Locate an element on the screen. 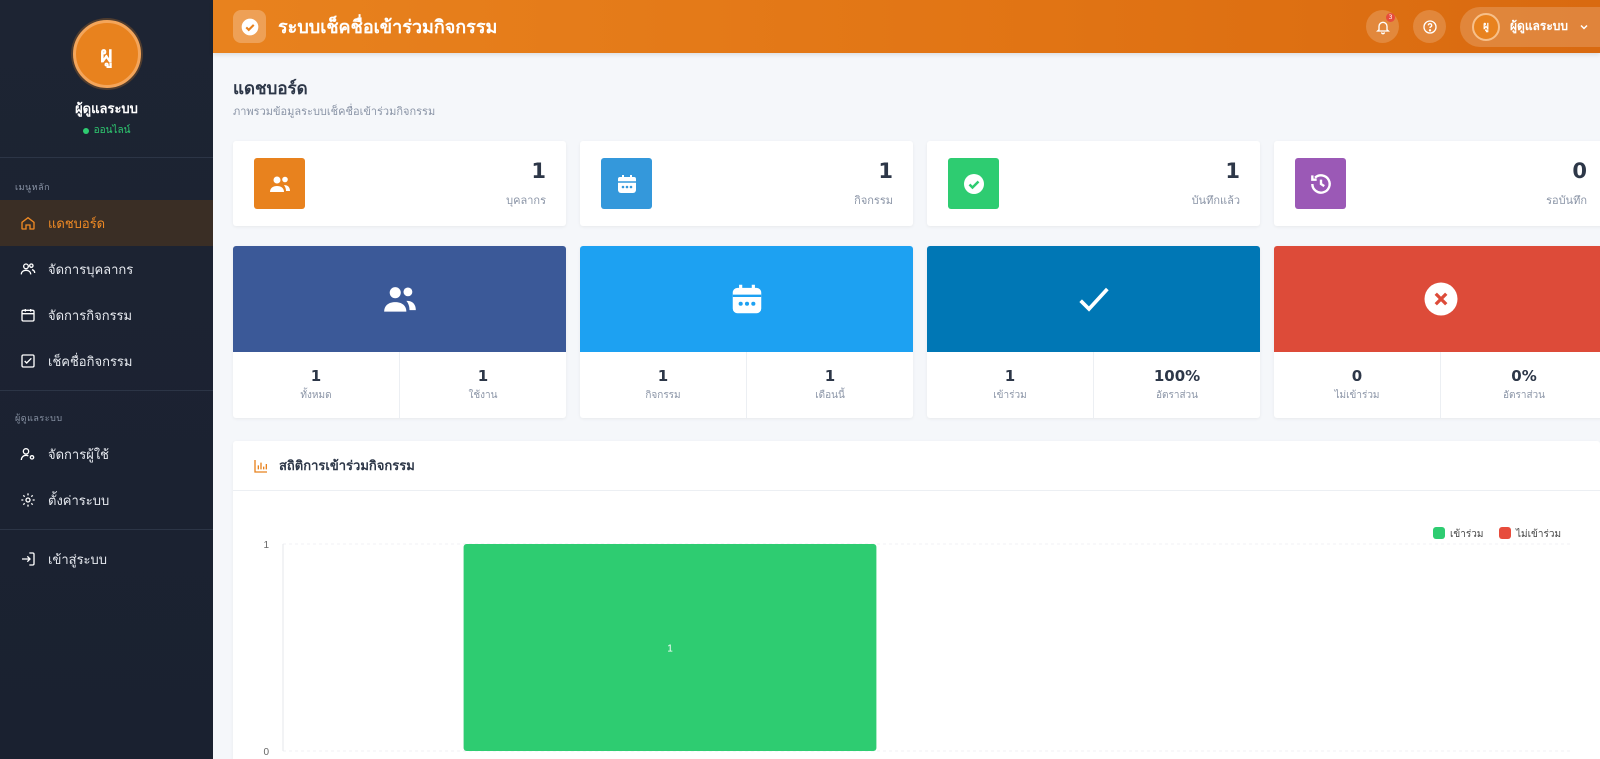 The height and width of the screenshot is (759, 1600). card-stat-left: 0 ไม่เข้าร่วม is located at coordinates (1357, 385).